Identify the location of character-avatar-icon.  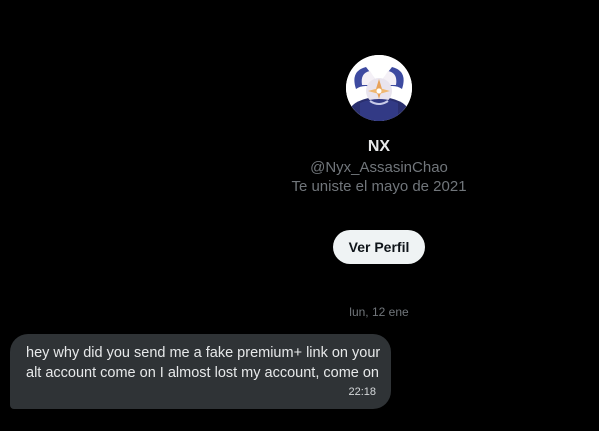
(379, 88).